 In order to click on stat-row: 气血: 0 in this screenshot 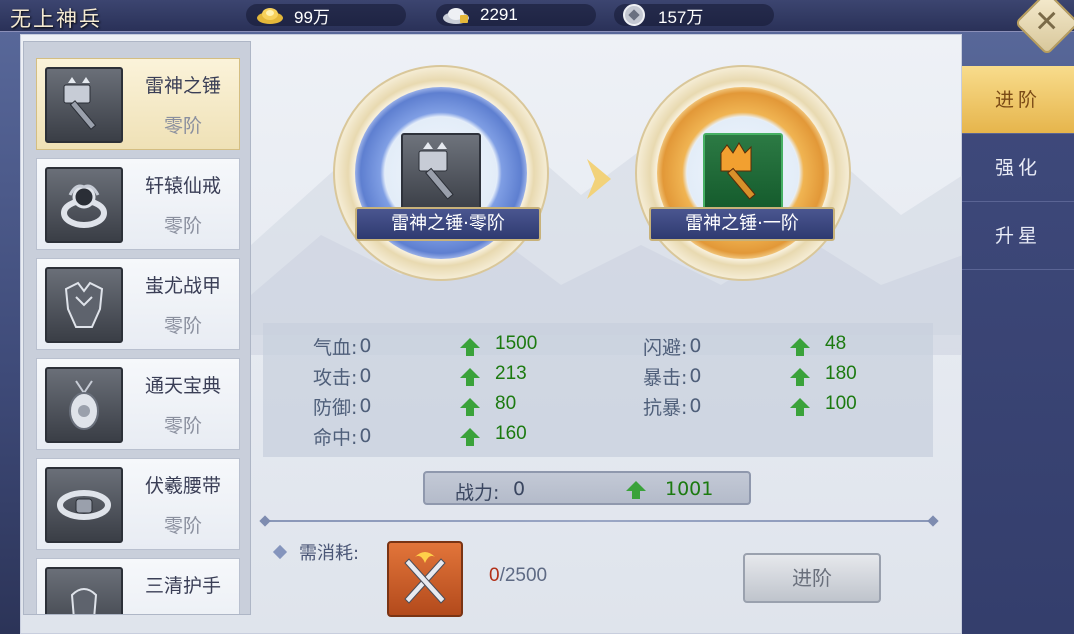, I will do `click(342, 347)`.